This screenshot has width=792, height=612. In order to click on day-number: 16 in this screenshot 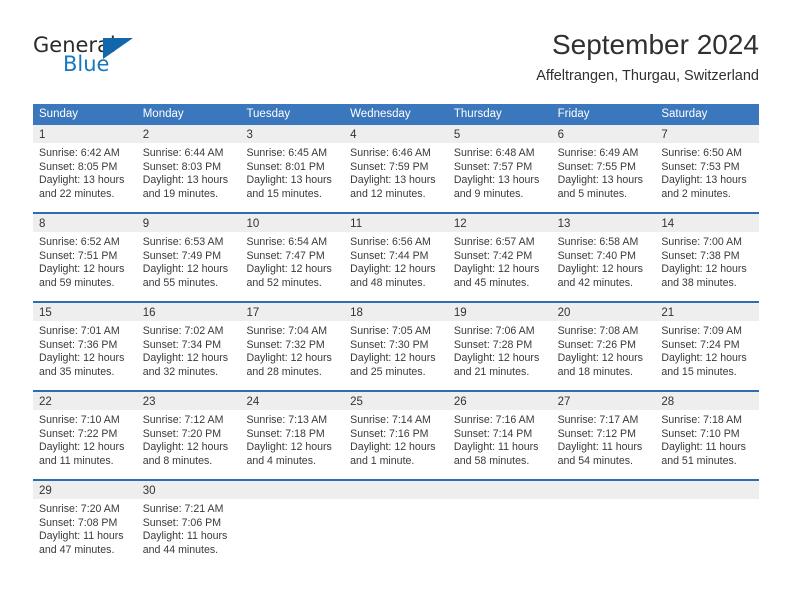, I will do `click(149, 313)`.